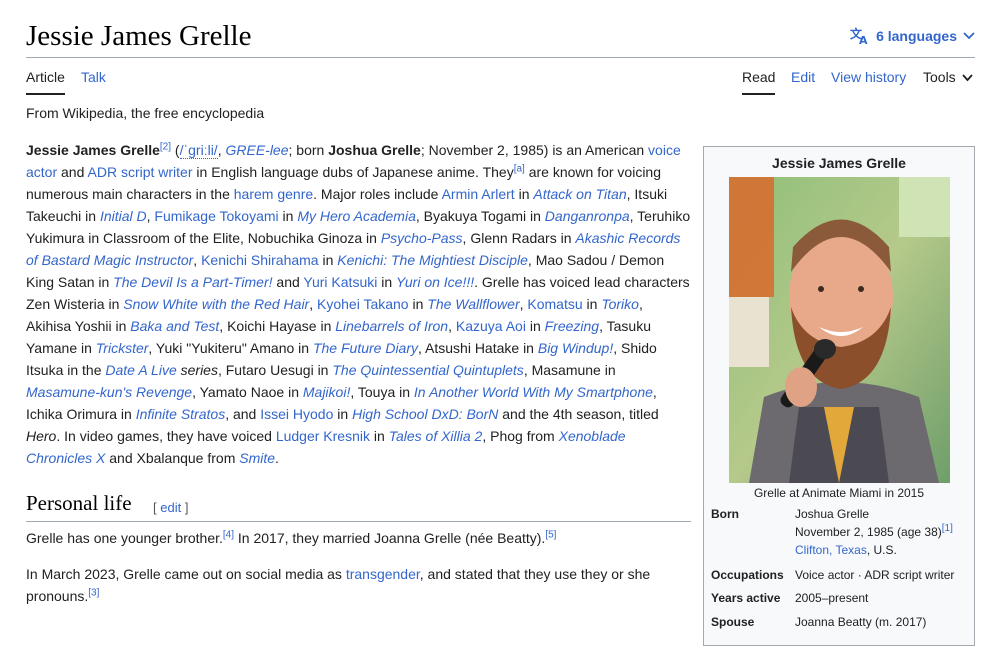  Describe the element at coordinates (140, 370) in the screenshot. I see `link-date-a-live: Date A Live` at that location.